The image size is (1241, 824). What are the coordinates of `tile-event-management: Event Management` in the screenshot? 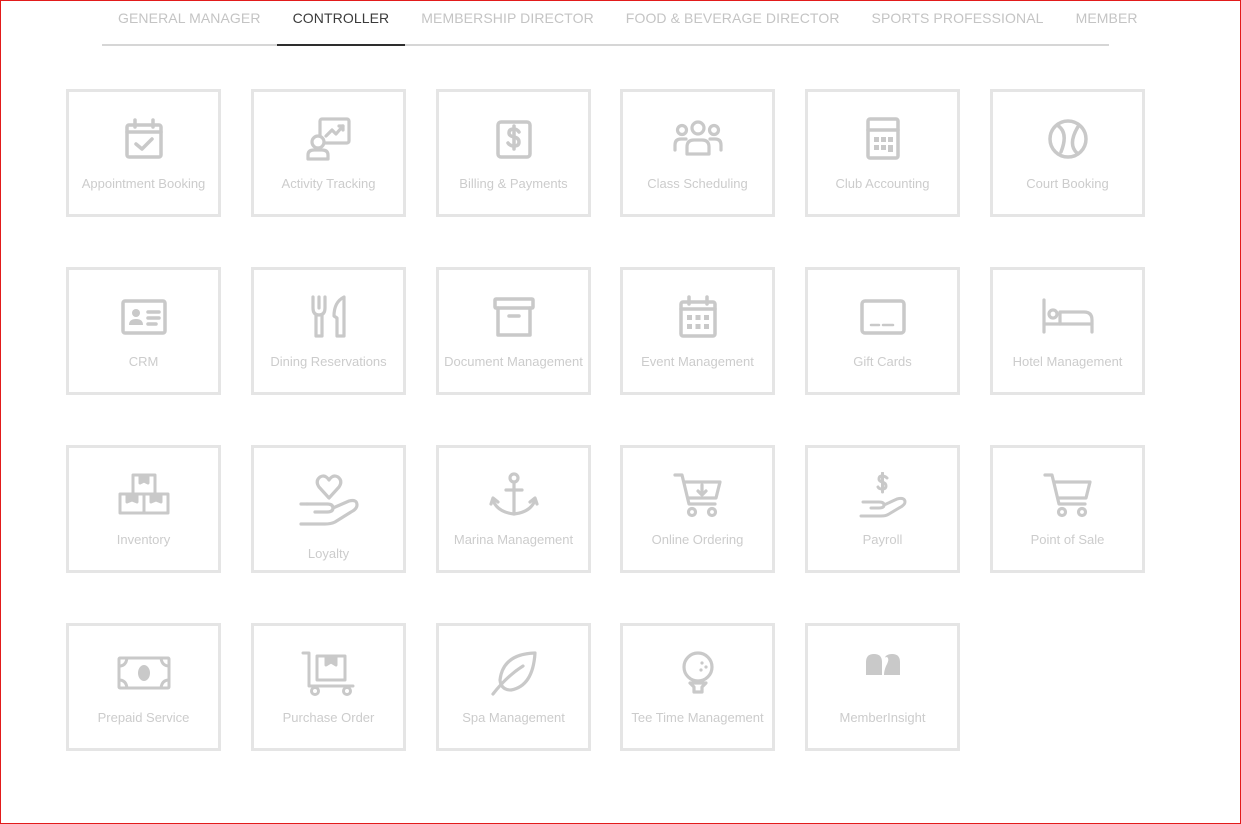 It's located at (697, 331).